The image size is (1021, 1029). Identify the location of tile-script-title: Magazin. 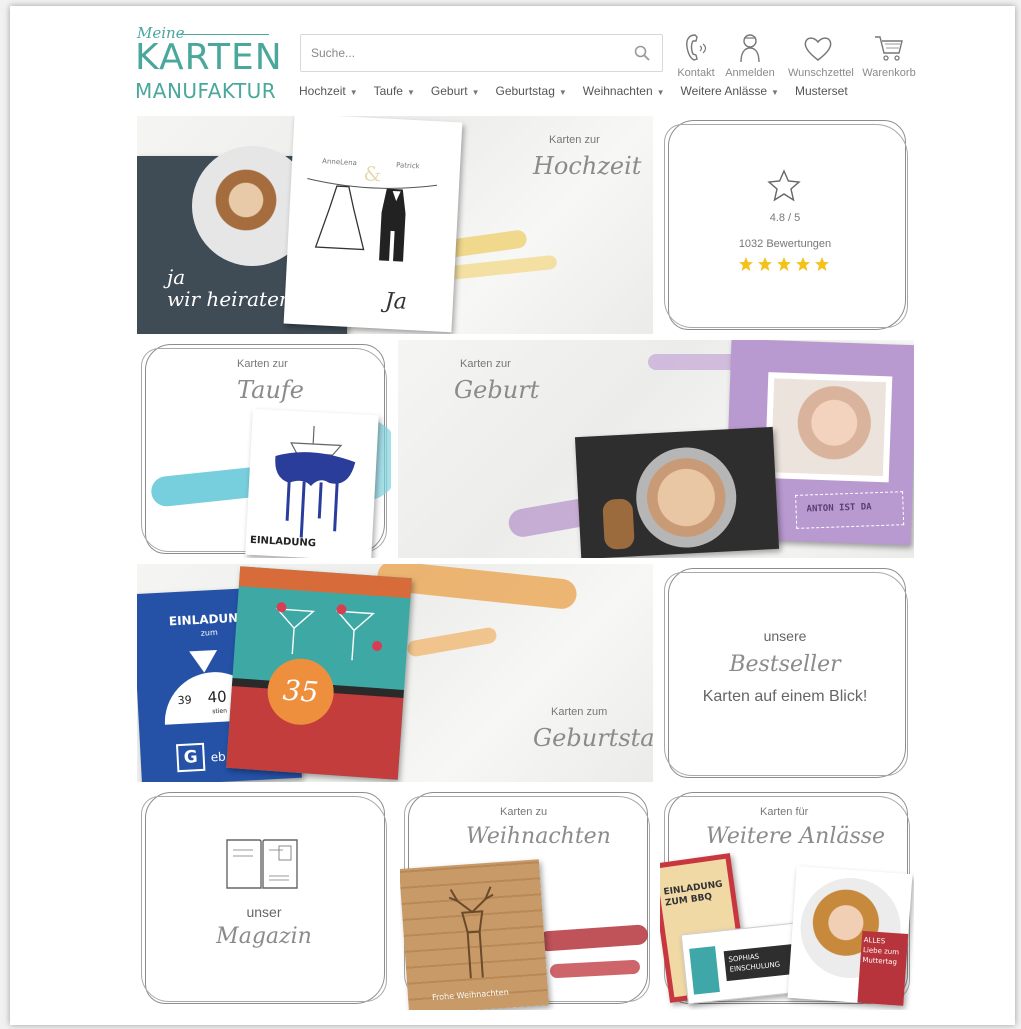
(264, 936).